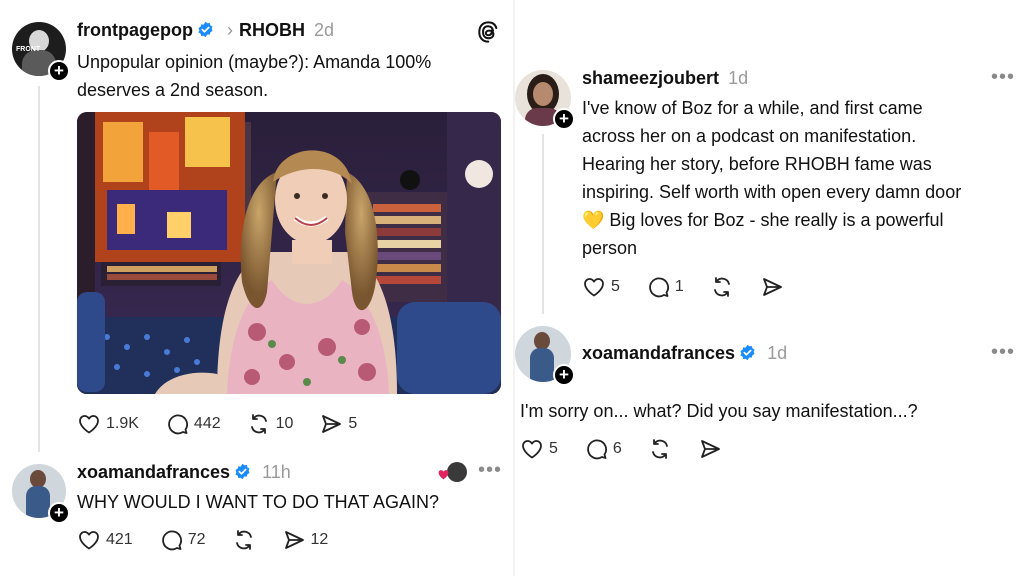 The width and height of the screenshot is (1024, 576). Describe the element at coordinates (230, 424) in the screenshot. I see `post-actions: 1.9K 442 10 5` at that location.